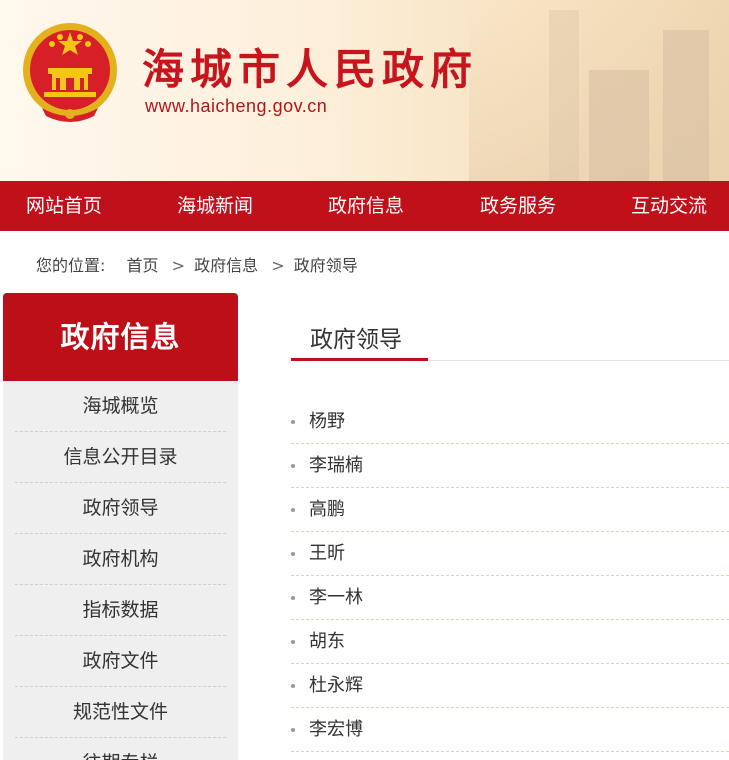 The image size is (729, 760). What do you see at coordinates (120, 457) in the screenshot?
I see `sidebar-item-disclosure-catalog: 信息公开目录` at bounding box center [120, 457].